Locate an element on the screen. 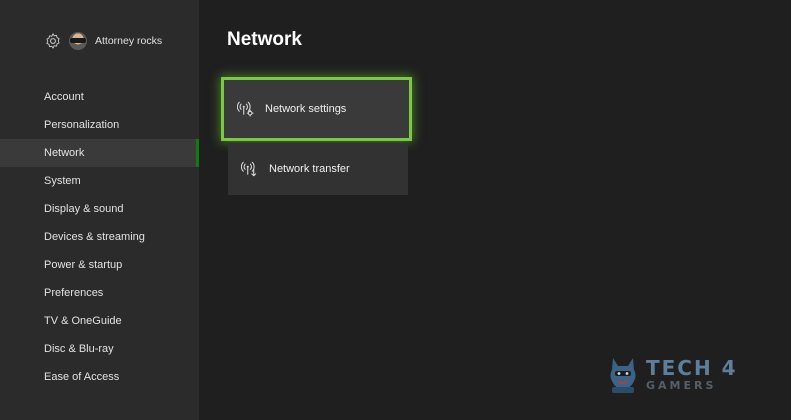  network-transfer-tile: Network transfer is located at coordinates (318, 169).